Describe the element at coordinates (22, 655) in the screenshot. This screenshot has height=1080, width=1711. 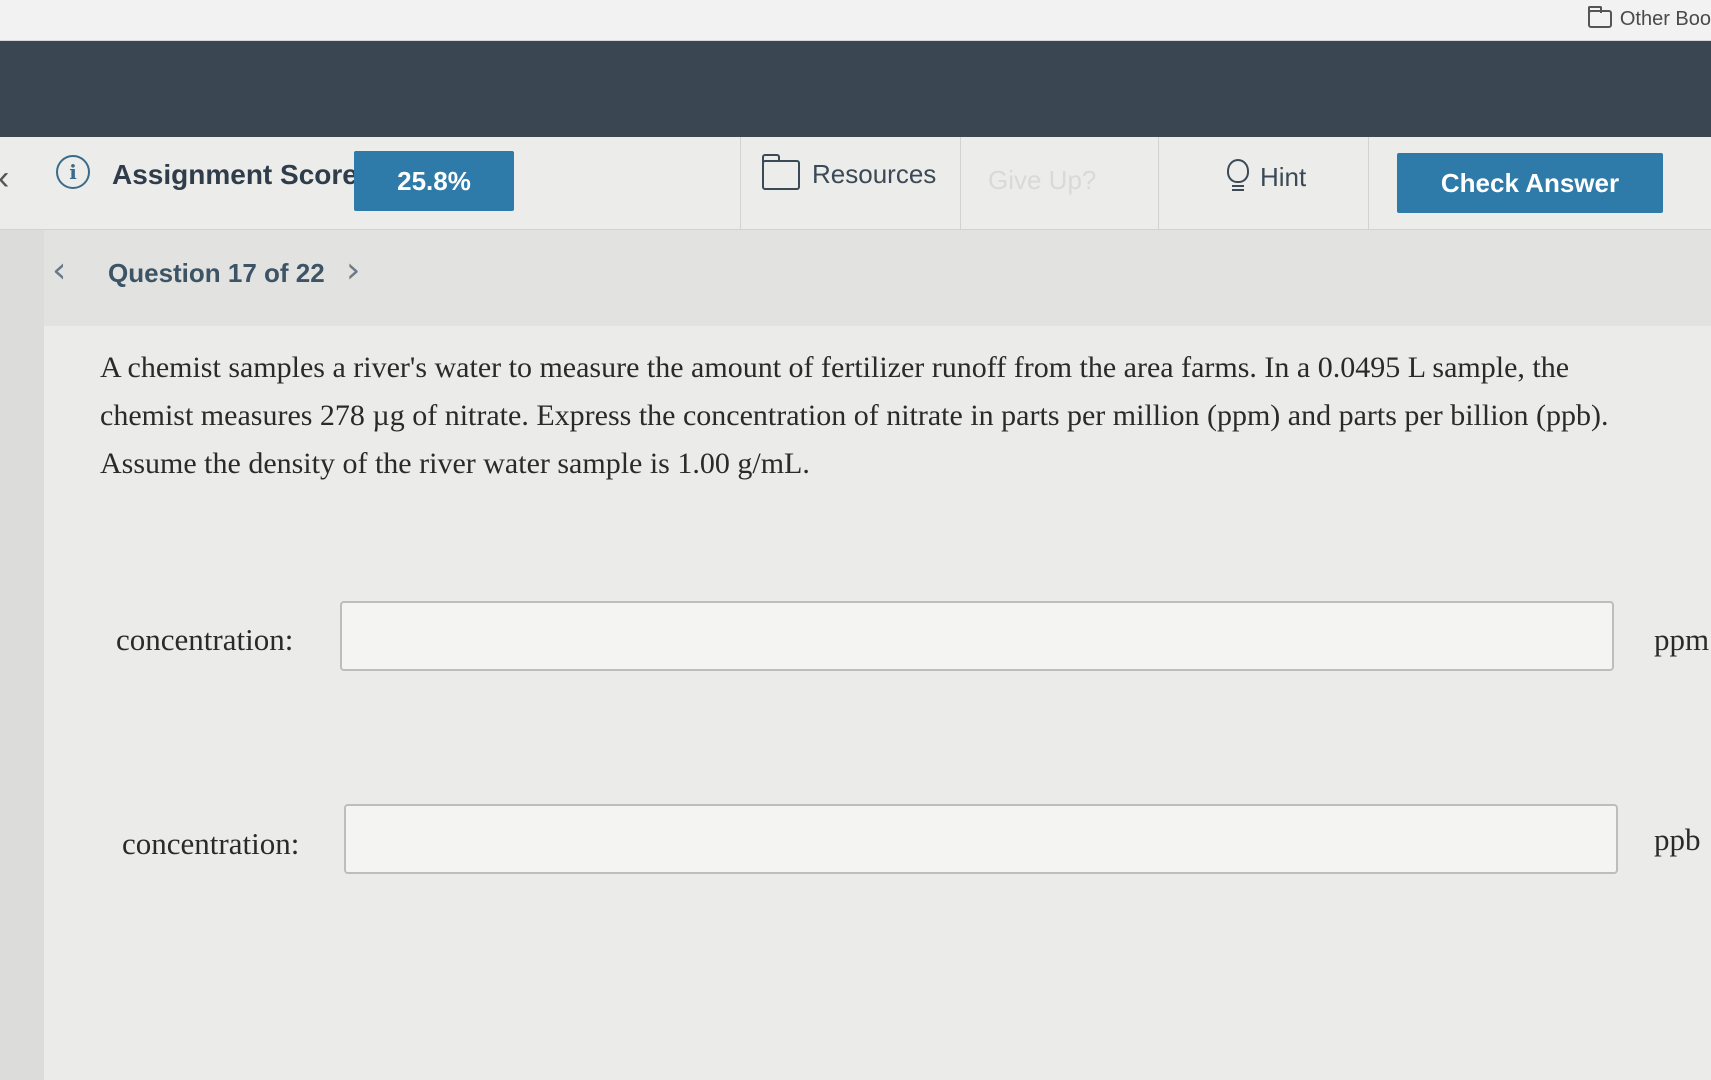
I see `left-rail` at that location.